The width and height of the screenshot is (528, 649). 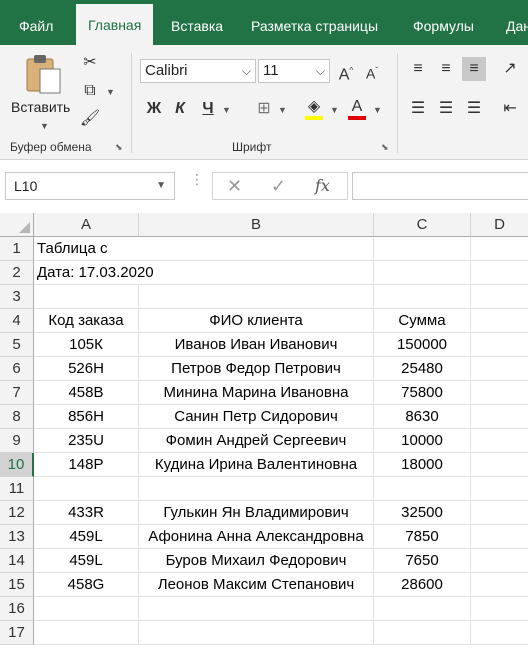 I want to click on tab-file: Файл, so click(x=36, y=22).